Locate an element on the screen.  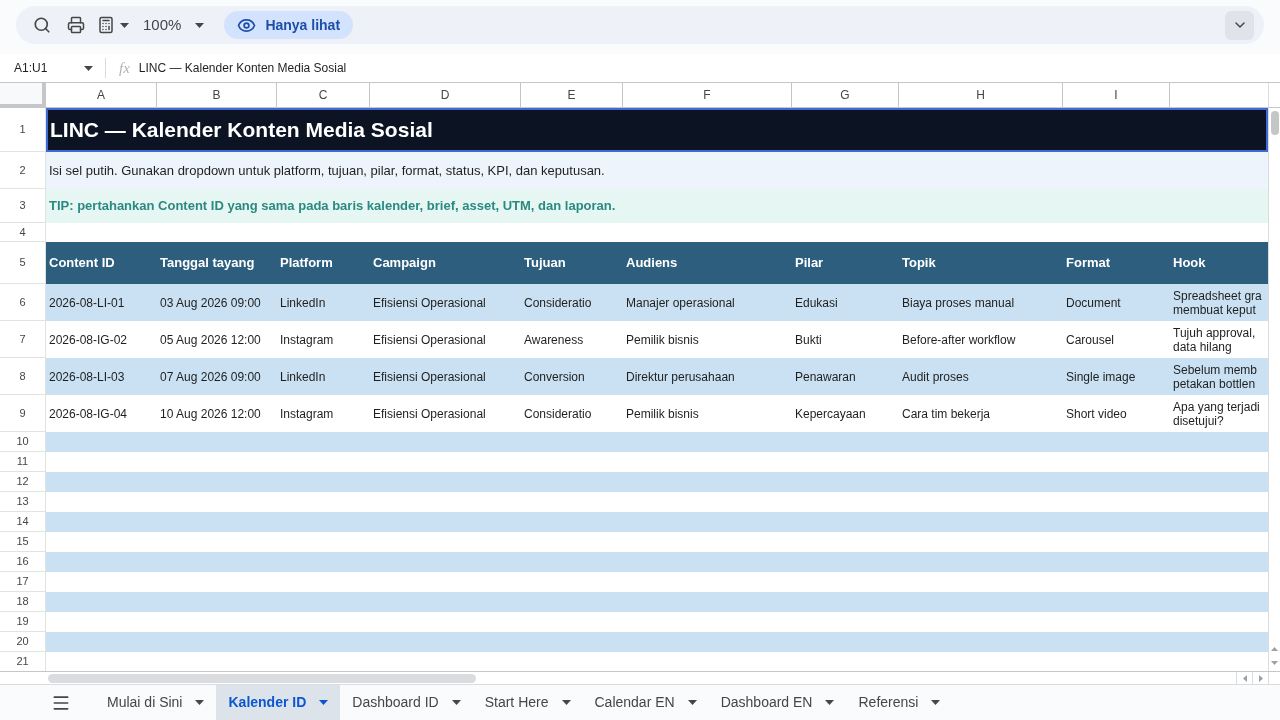
column-header: A is located at coordinates (101, 95).